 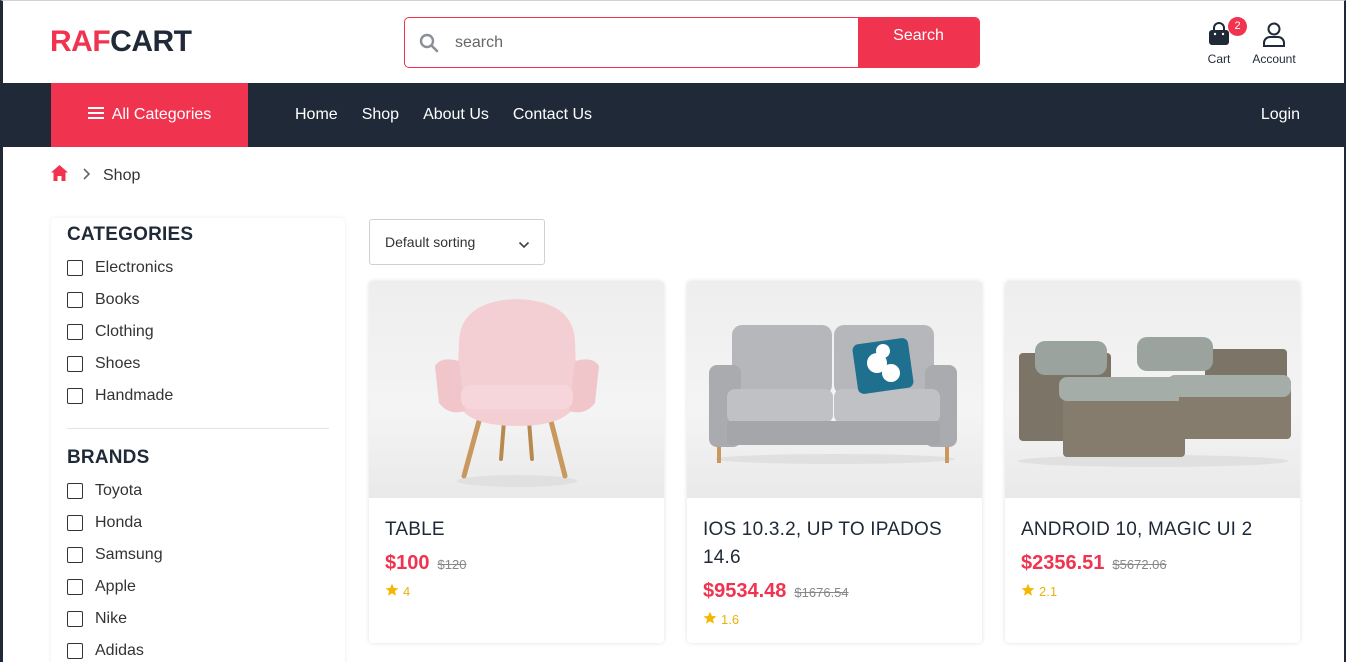 I want to click on categories-heading: CATEGORIES, so click(x=130, y=234).